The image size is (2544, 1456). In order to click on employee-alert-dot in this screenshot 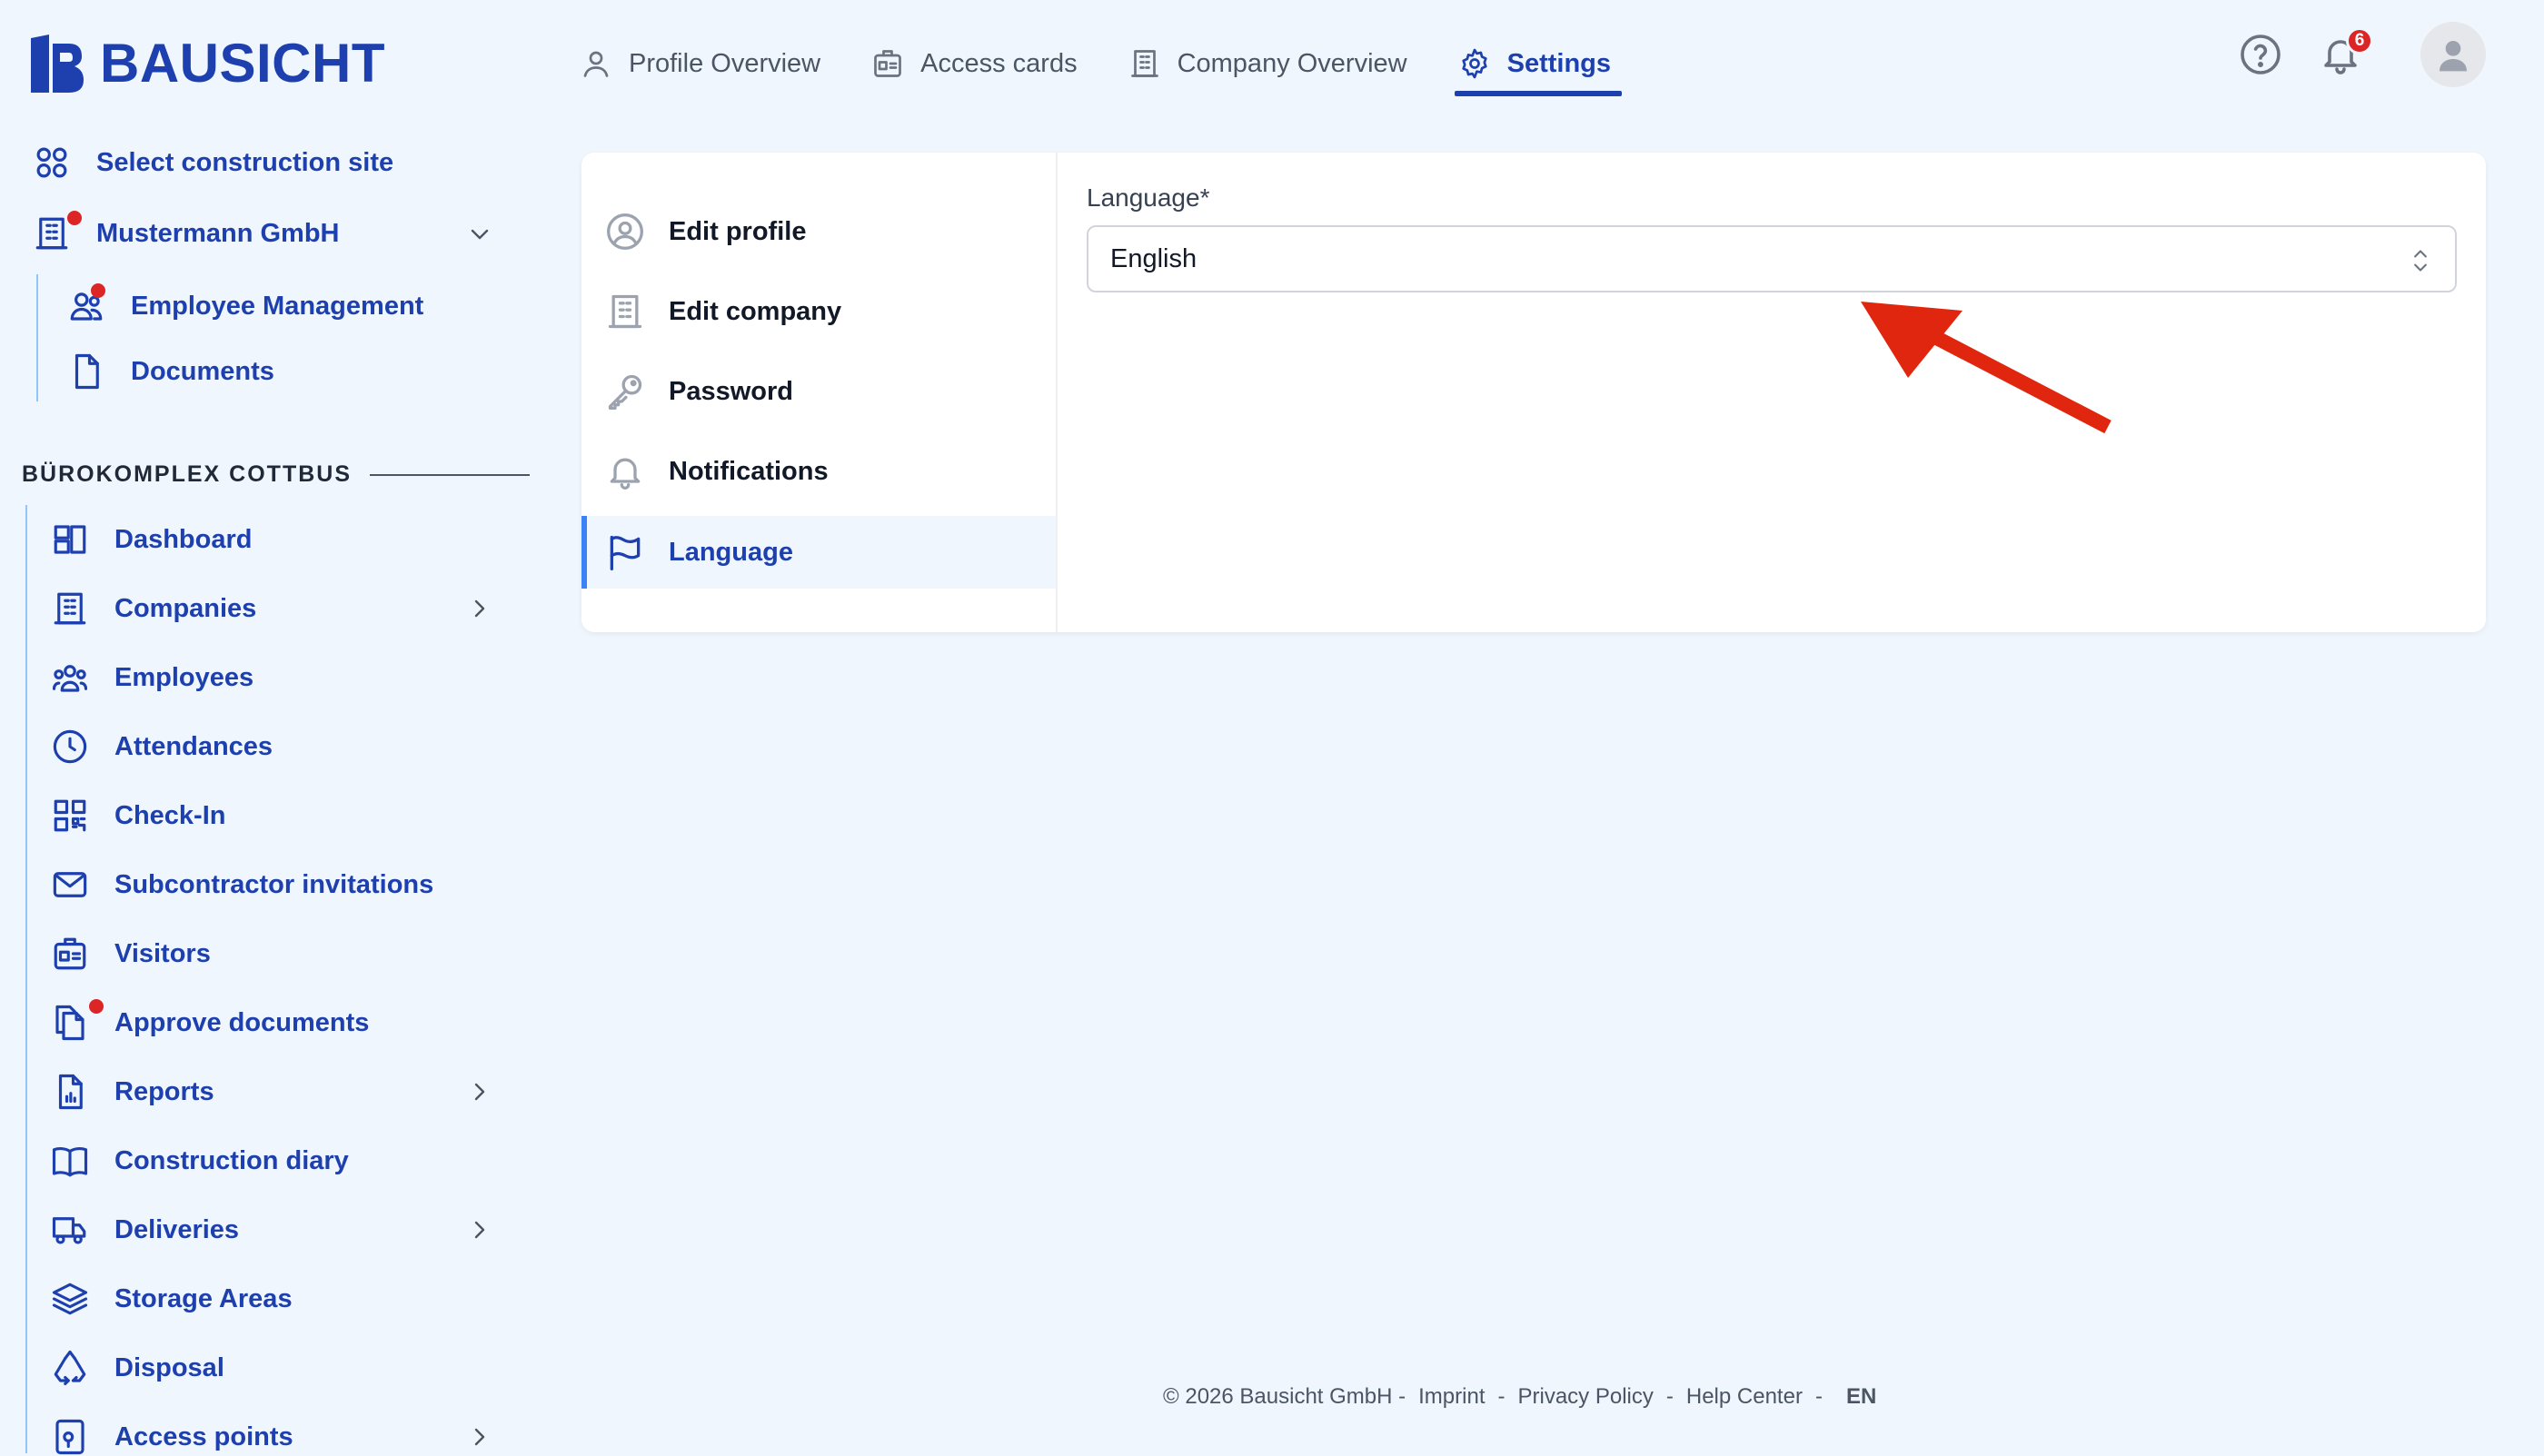, I will do `click(98, 291)`.